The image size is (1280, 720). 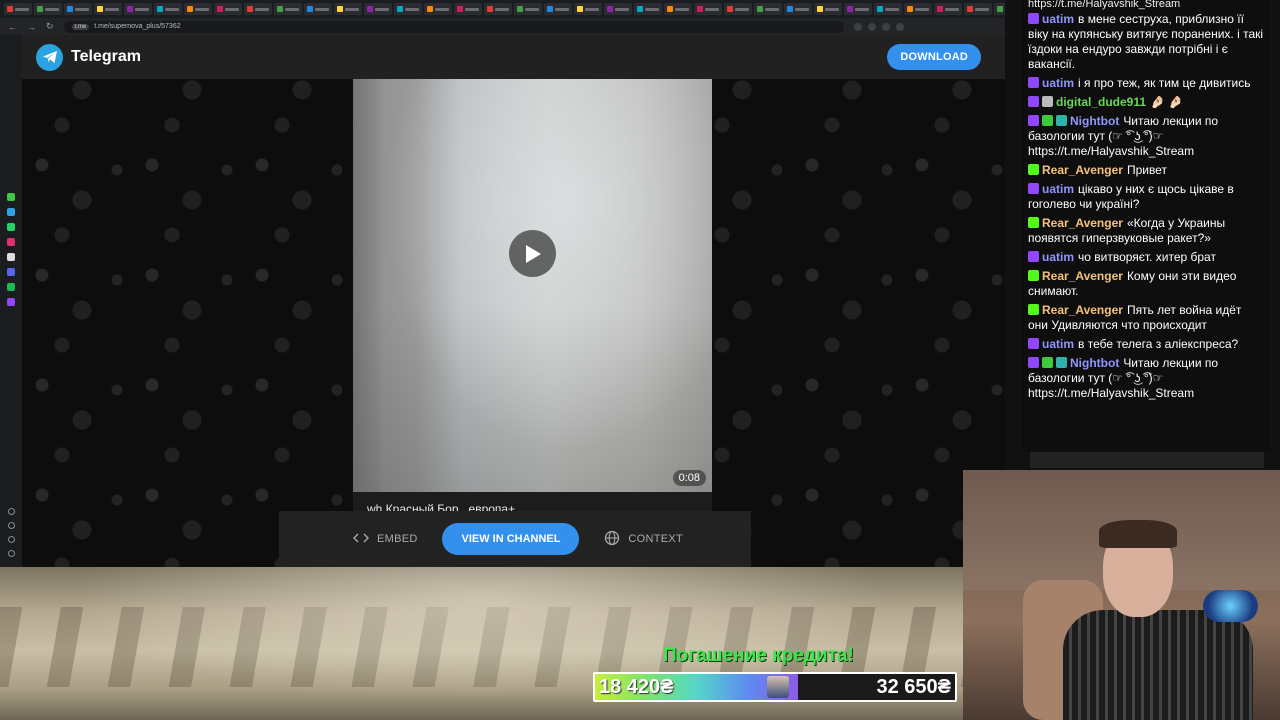 I want to click on back-icon: ←, so click(x=12, y=27).